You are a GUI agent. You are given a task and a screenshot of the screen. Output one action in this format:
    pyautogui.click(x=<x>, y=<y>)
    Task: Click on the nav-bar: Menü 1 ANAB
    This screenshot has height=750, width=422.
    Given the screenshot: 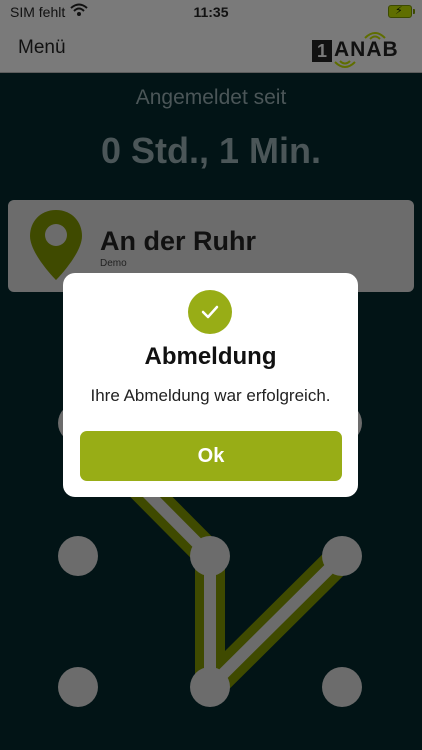 What is the action you would take?
    pyautogui.click(x=211, y=48)
    